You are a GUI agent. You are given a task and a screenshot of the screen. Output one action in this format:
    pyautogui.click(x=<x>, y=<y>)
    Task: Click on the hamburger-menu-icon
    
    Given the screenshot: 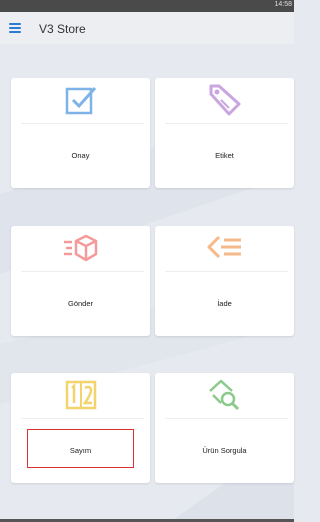 What is the action you would take?
    pyautogui.click(x=15, y=28)
    